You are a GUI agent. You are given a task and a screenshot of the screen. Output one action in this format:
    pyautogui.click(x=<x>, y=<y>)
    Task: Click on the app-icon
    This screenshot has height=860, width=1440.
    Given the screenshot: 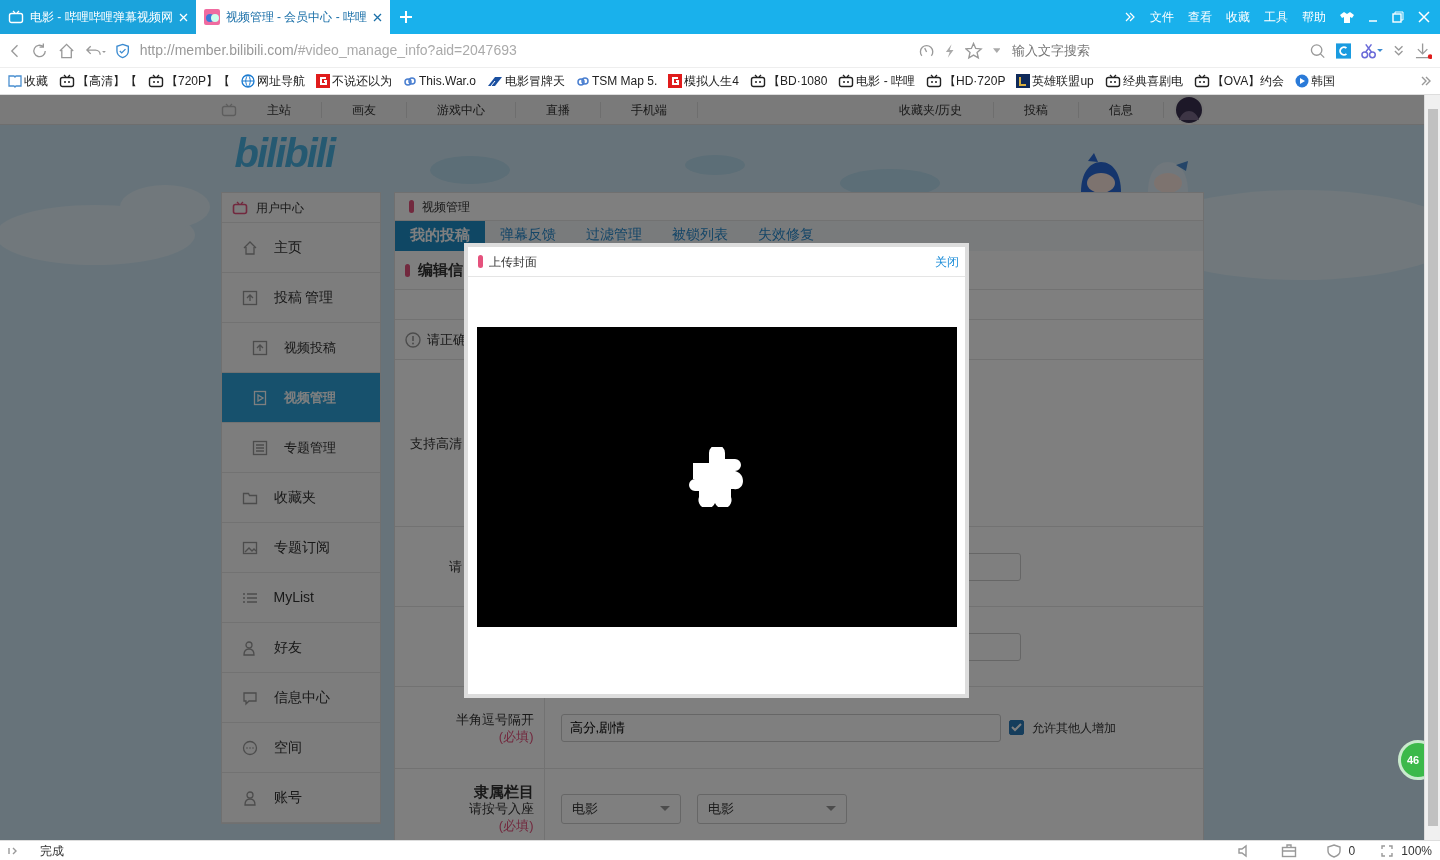 What is the action you would take?
    pyautogui.click(x=1343, y=50)
    